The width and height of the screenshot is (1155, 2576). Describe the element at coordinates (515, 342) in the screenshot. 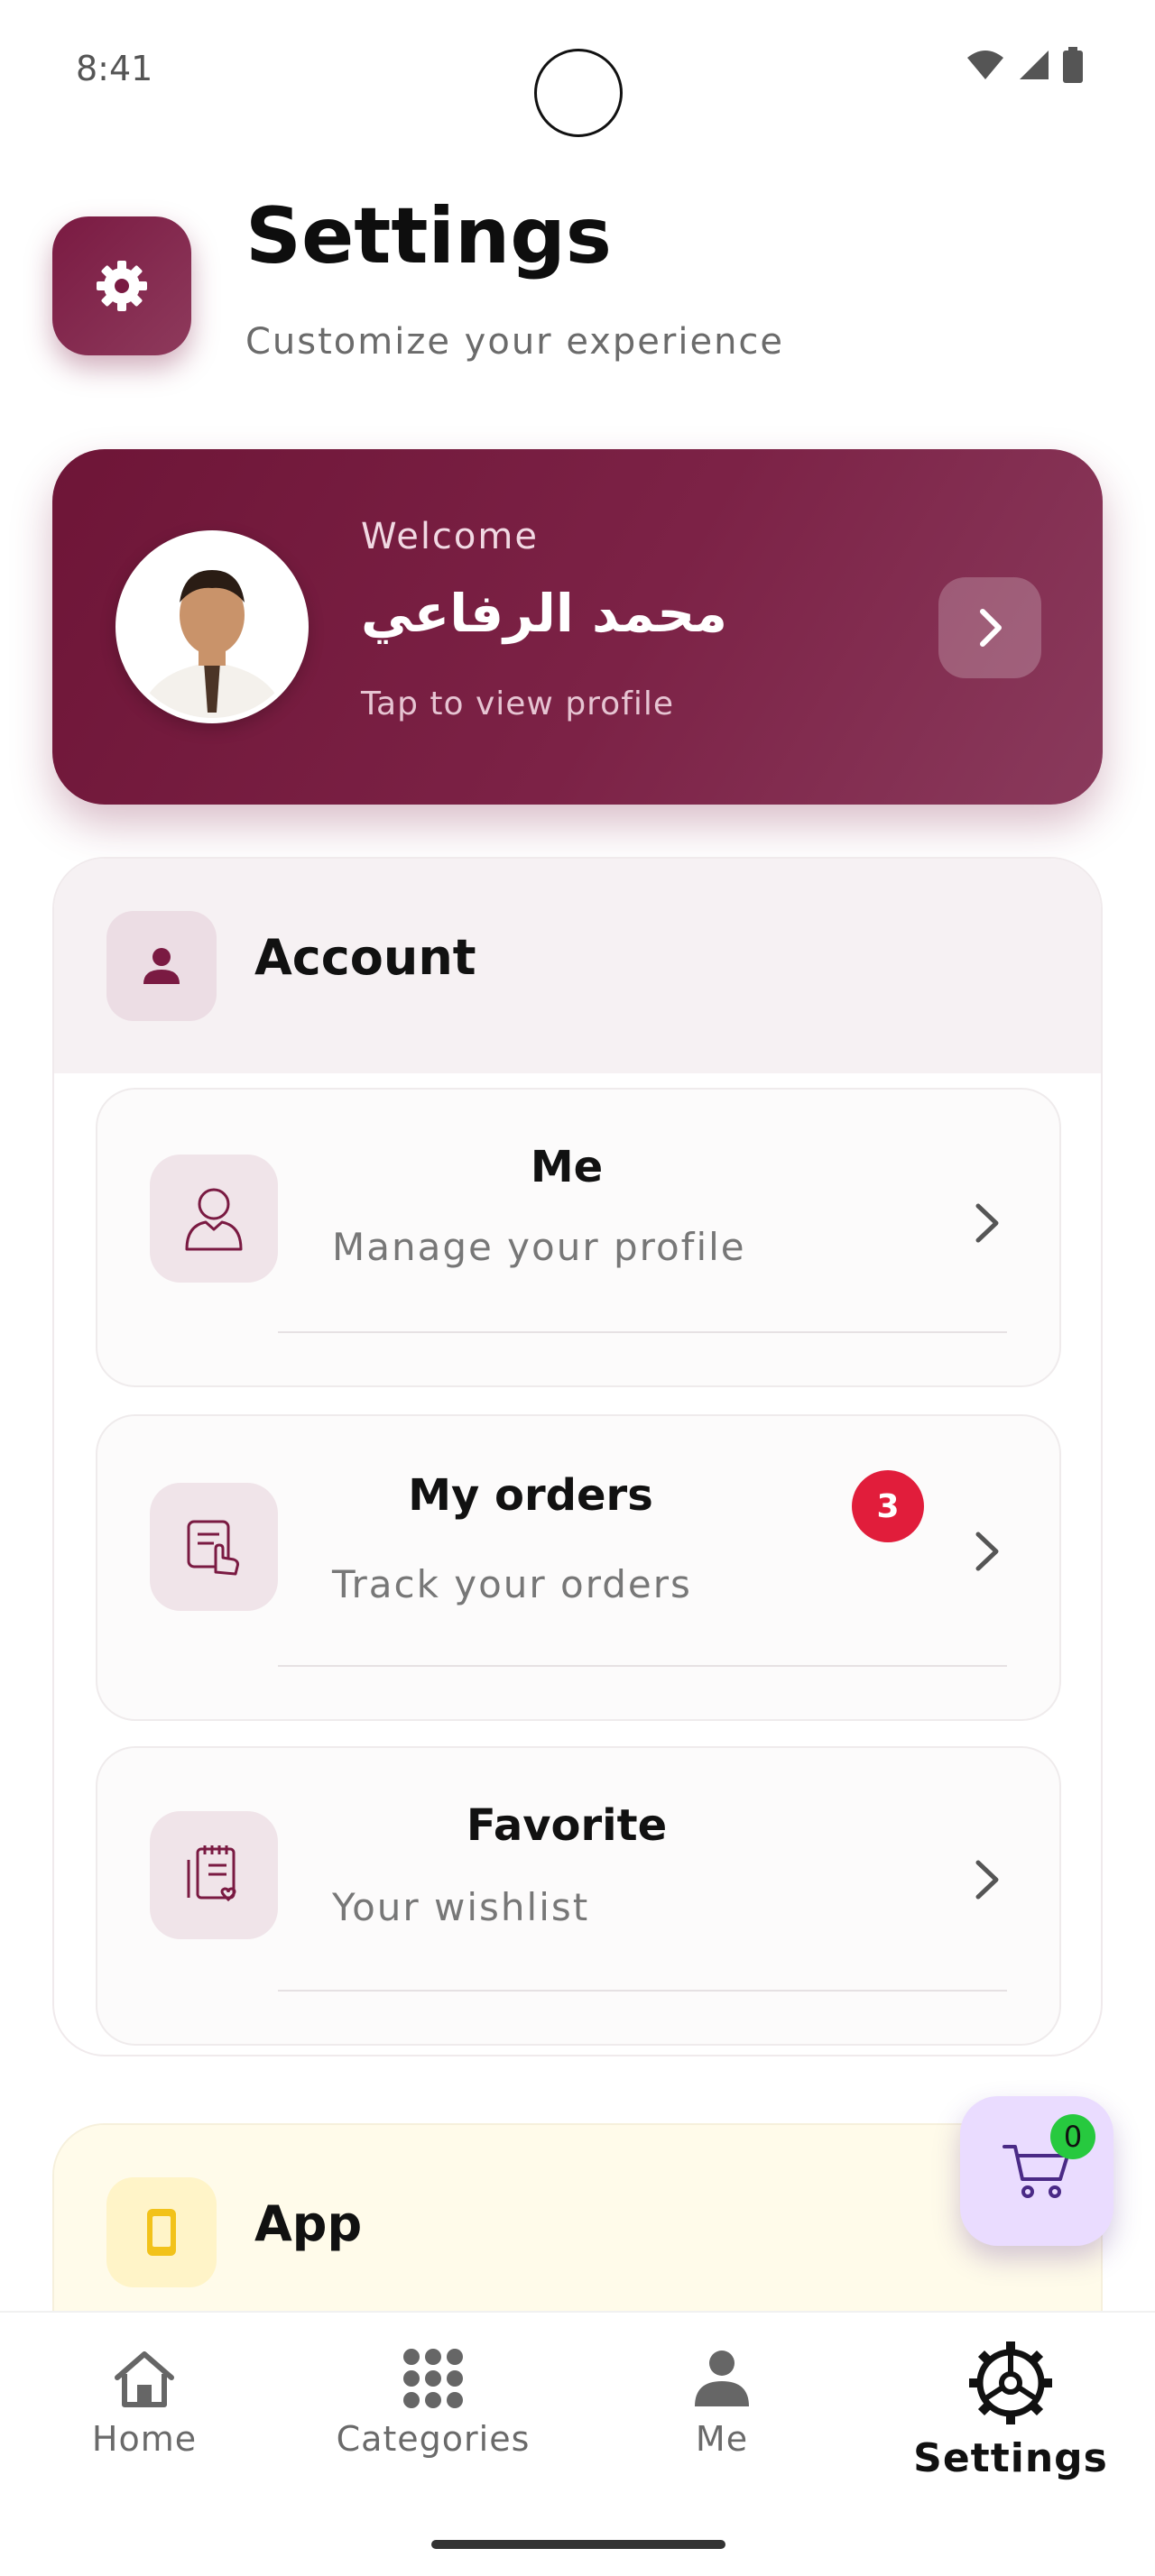

I see `page-subtitle: Customize your experience` at that location.